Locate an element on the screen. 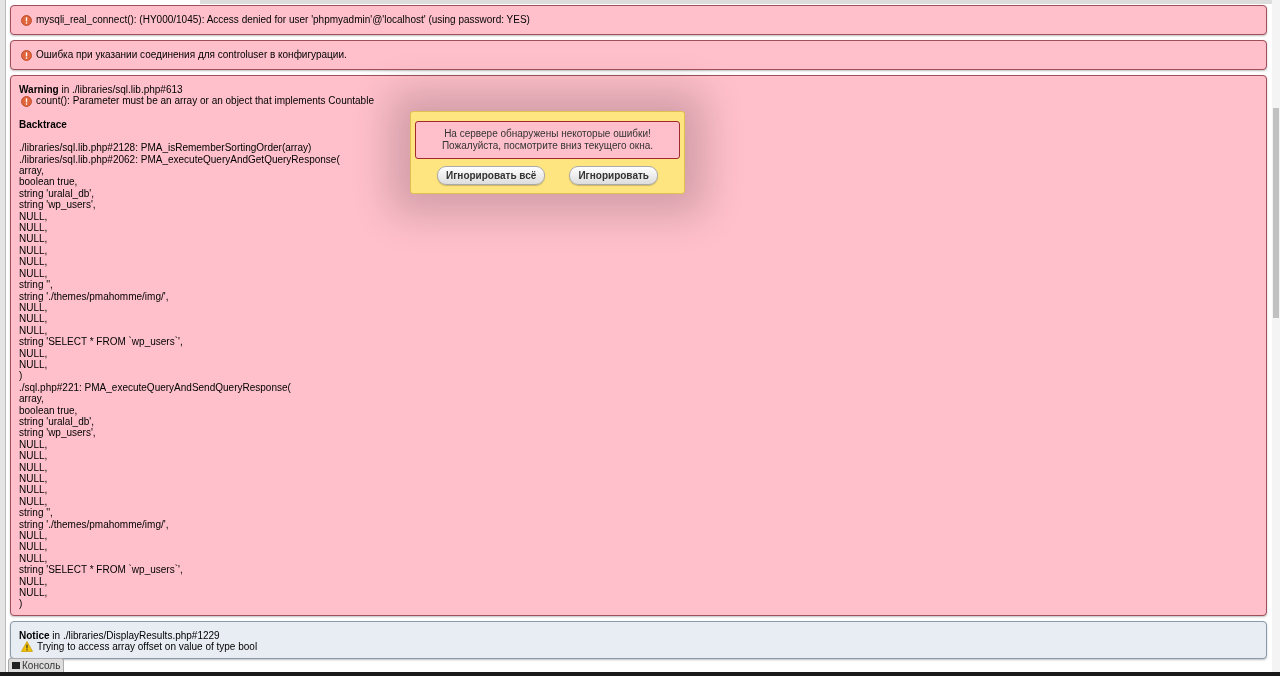 Image resolution: width=1280 pixels, height=676 pixels. ignore-button: Игнорировать is located at coordinates (613, 175).